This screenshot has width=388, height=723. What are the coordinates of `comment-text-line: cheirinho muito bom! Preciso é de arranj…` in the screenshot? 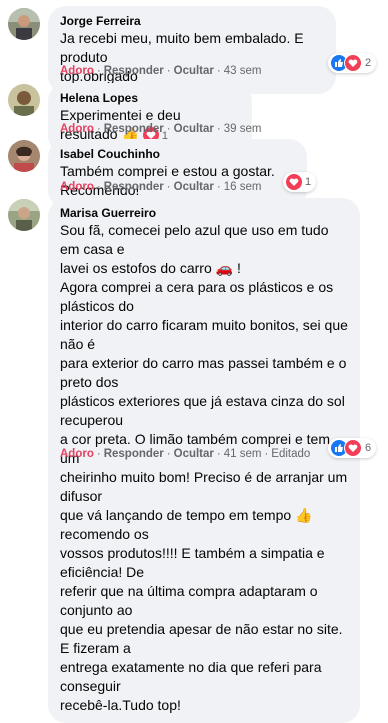 It's located at (204, 486).